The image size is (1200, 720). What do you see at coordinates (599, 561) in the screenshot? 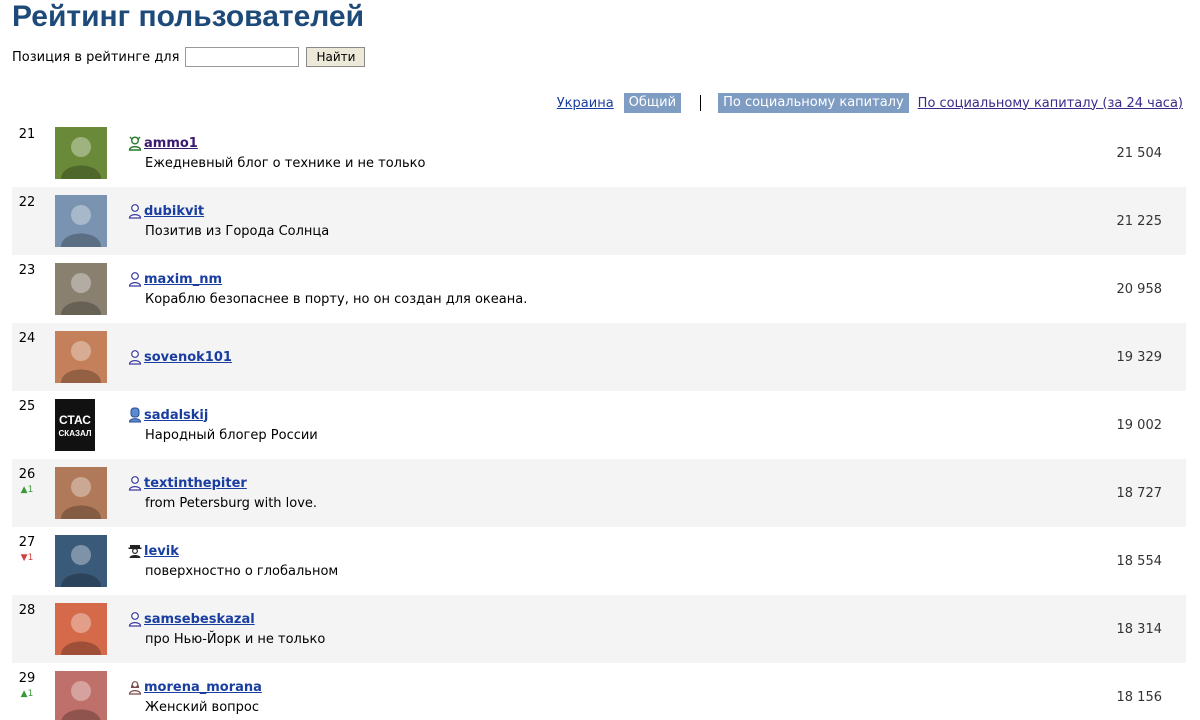
I see `user-row: 27 ▼1 levik поверхностно о глобальном 18 554` at bounding box center [599, 561].